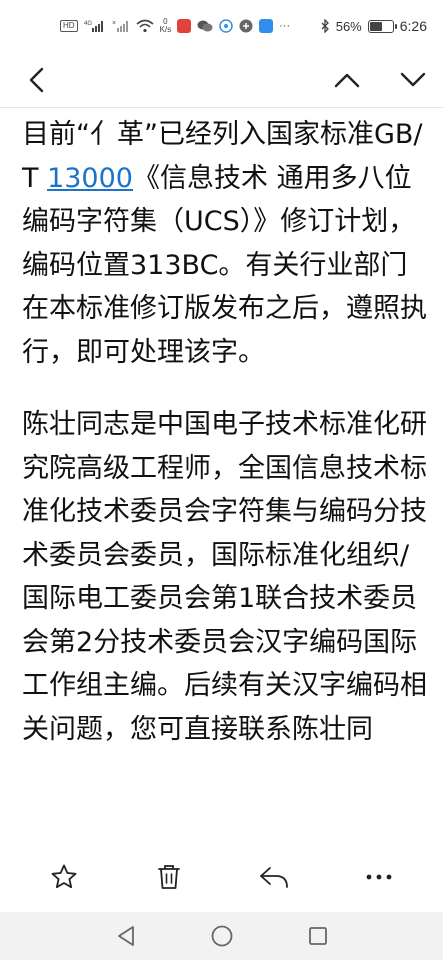 The image size is (443, 960). I want to click on wifi-icon, so click(145, 26).